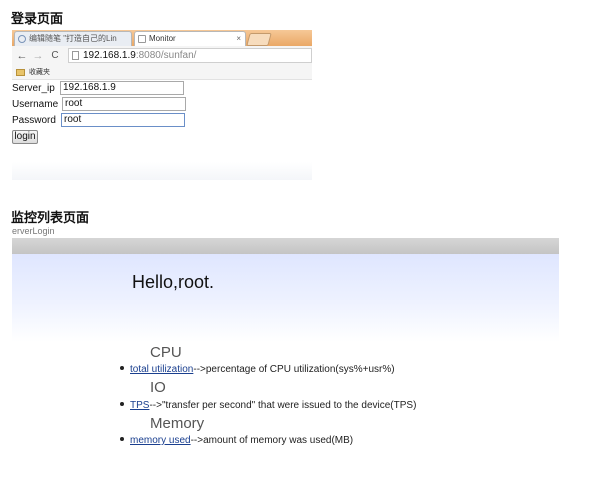 The image size is (603, 484). What do you see at coordinates (37, 19) in the screenshot?
I see `login-section-title: 登录页面` at bounding box center [37, 19].